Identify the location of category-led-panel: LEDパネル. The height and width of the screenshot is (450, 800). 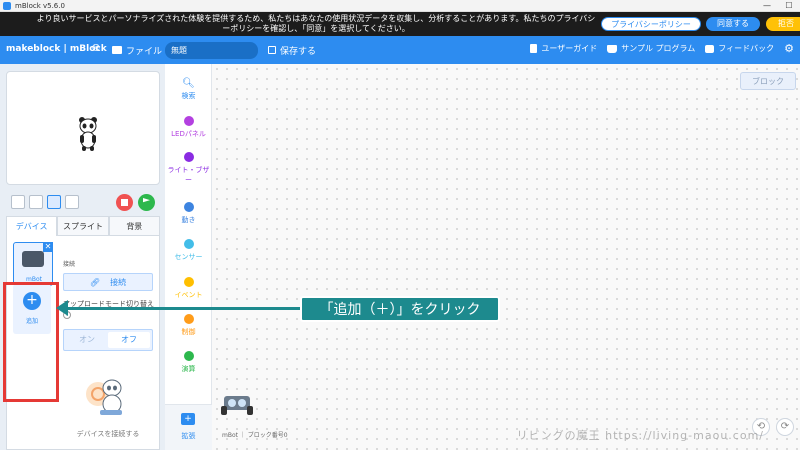
(188, 127).